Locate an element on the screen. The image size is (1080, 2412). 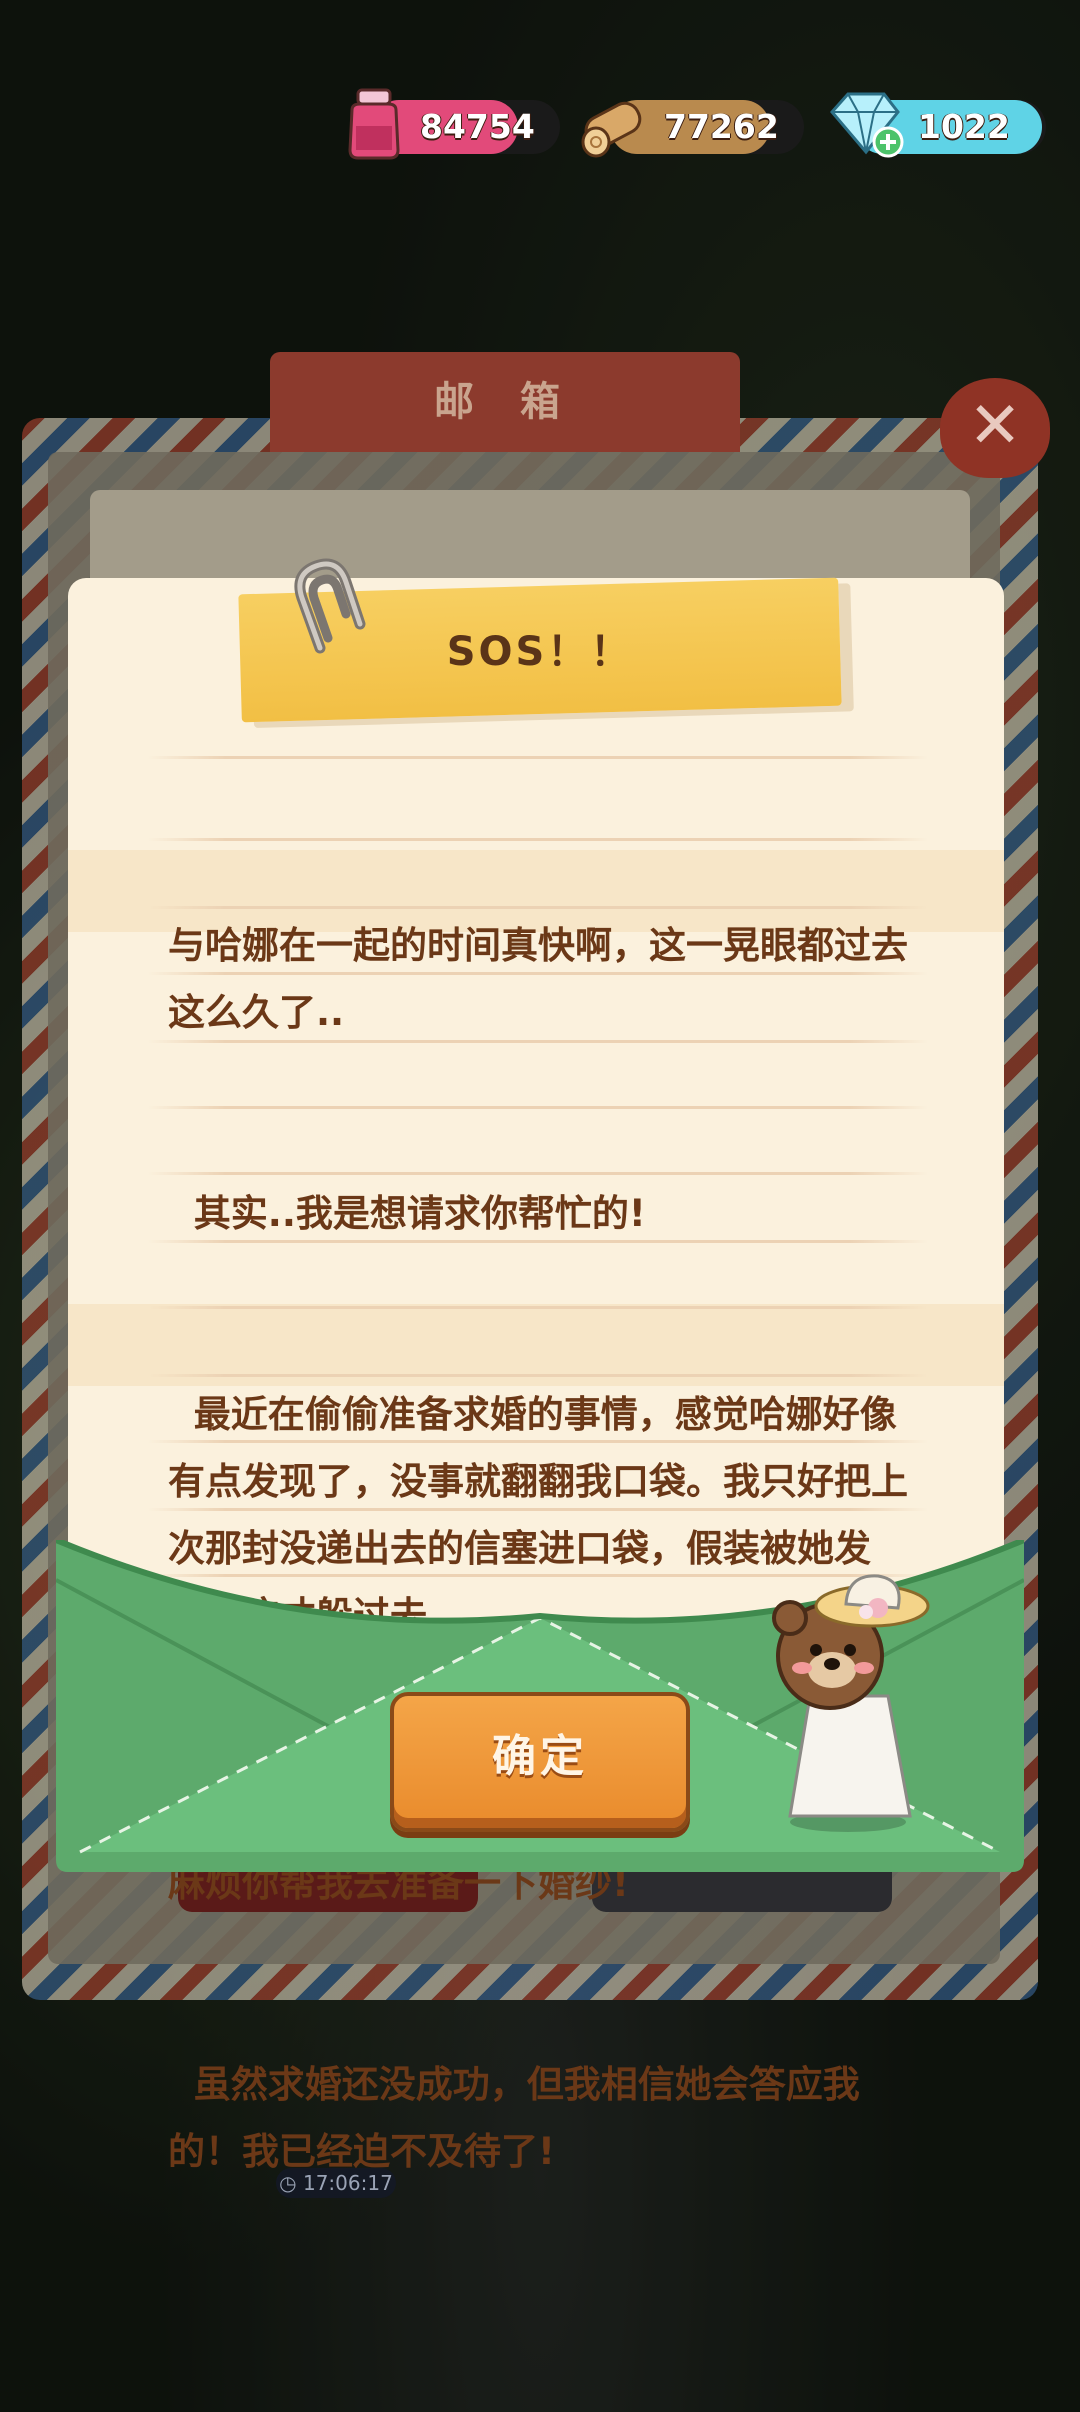
letter-paragraph: 与哈娜在一起的时间真快啊，这一晃眼都过去这么久了.. is located at coordinates (538, 979).